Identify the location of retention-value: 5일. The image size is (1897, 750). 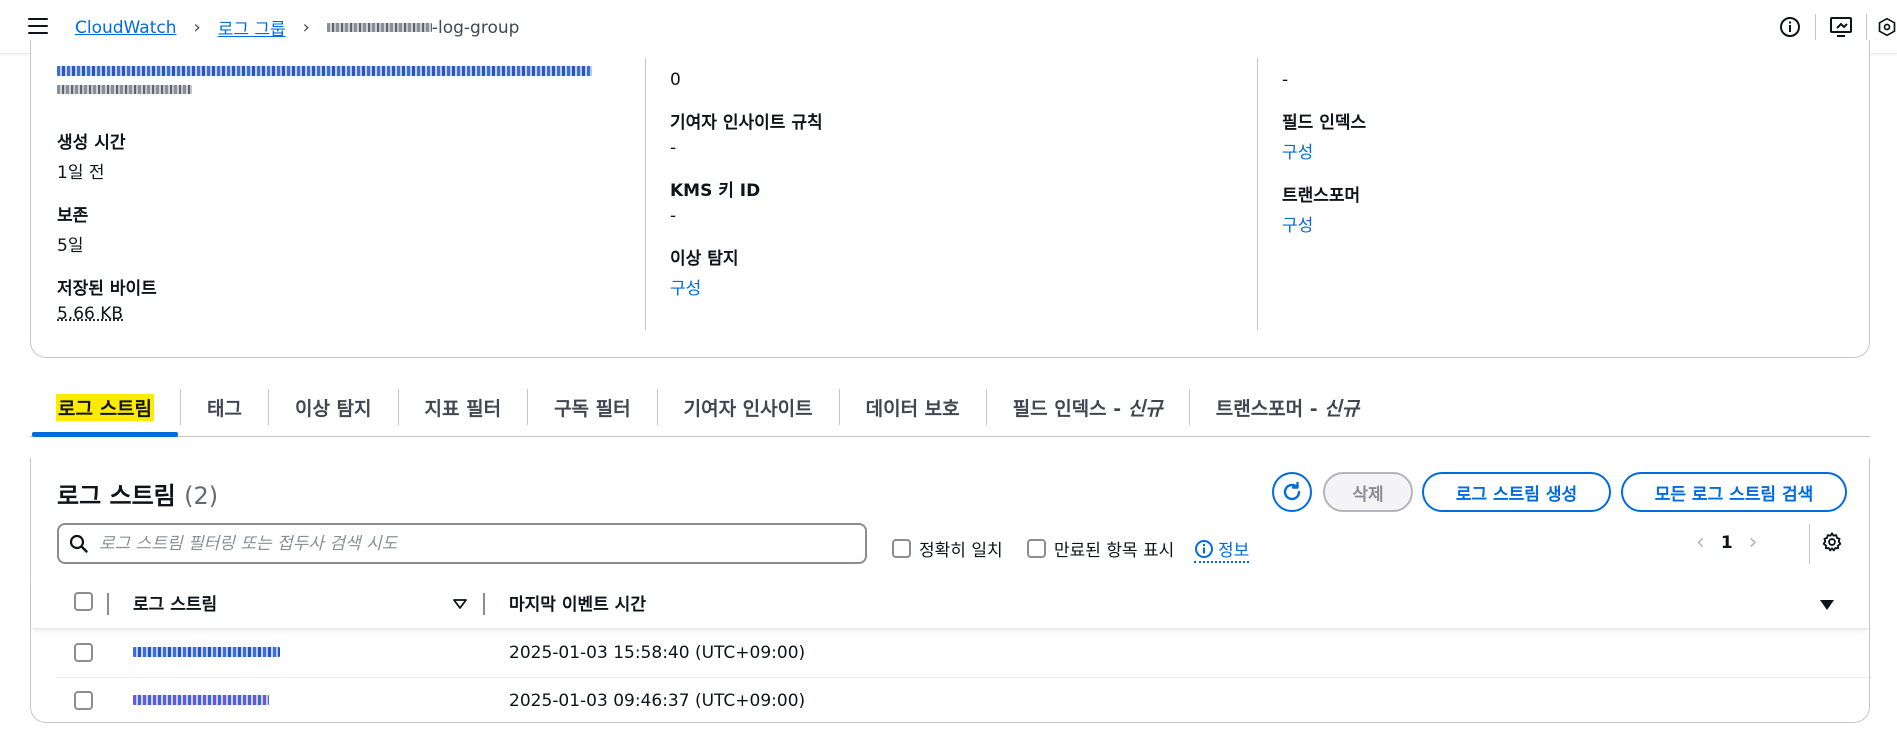
(70, 246).